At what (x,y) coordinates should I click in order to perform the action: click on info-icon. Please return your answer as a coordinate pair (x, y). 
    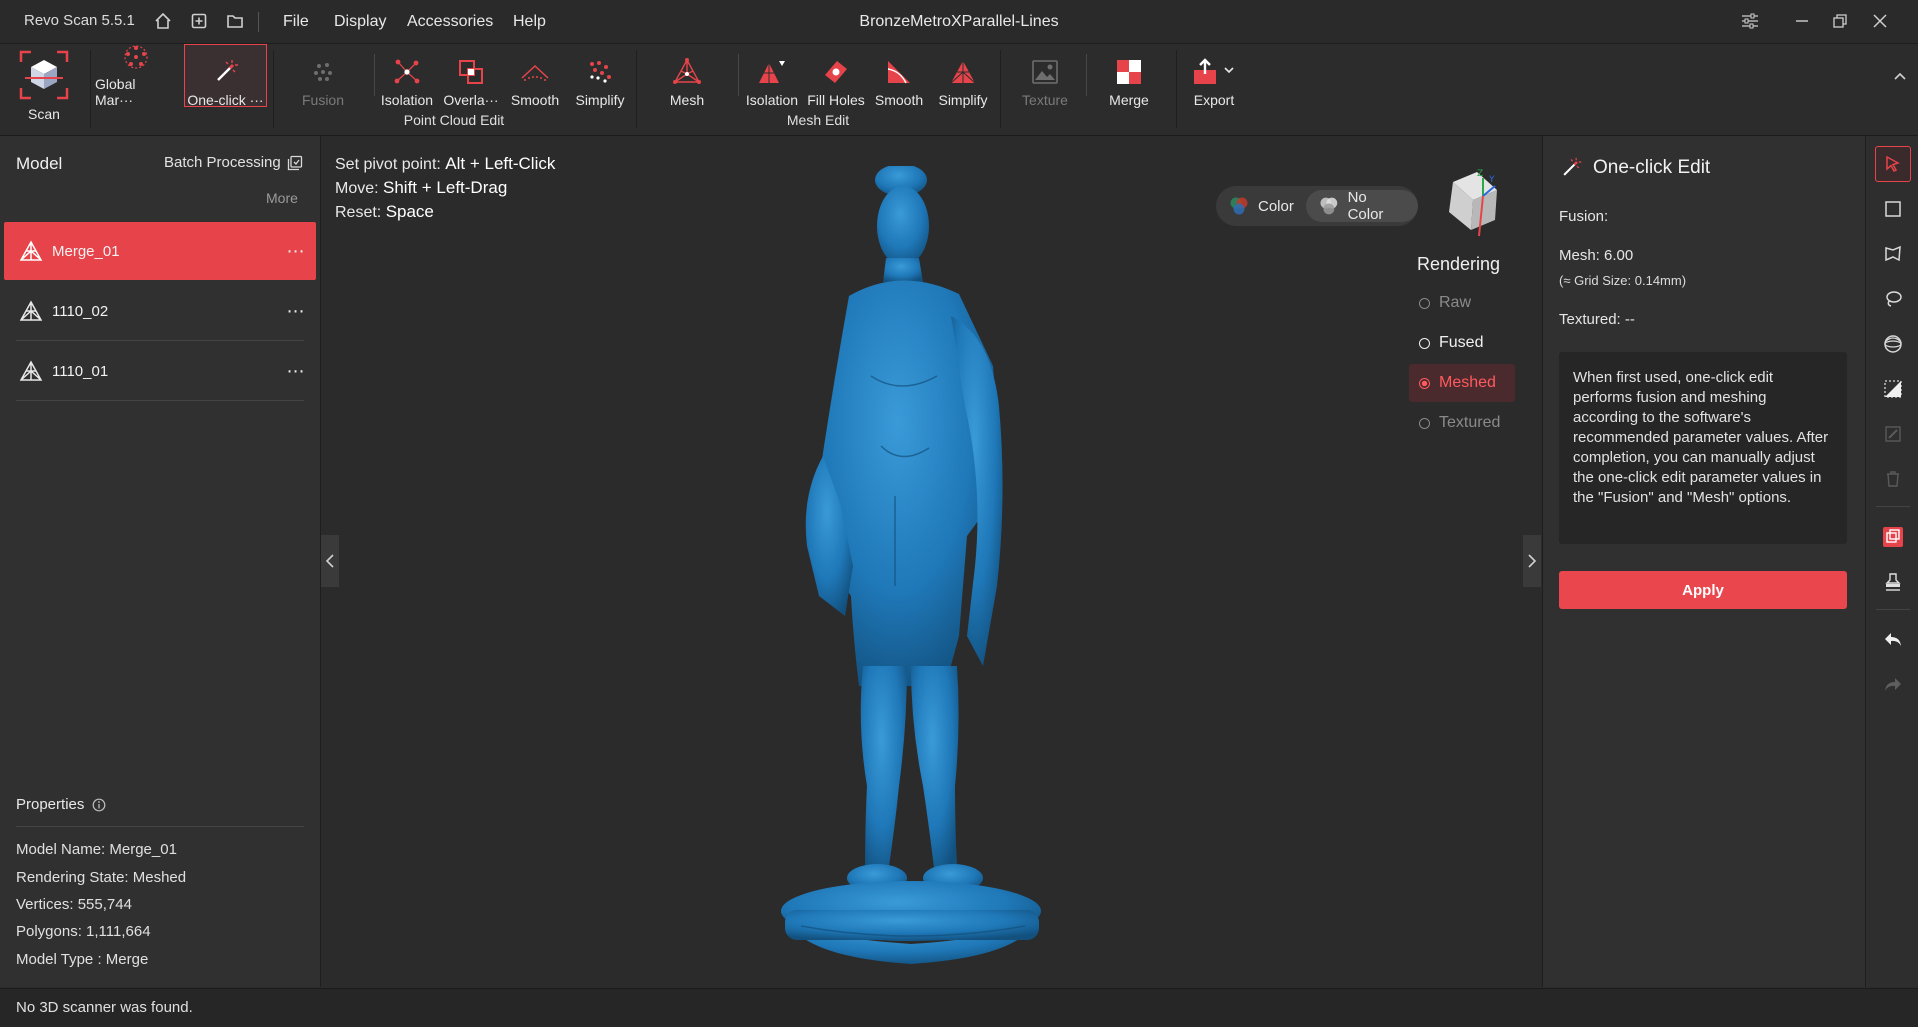
    Looking at the image, I should click on (99, 805).